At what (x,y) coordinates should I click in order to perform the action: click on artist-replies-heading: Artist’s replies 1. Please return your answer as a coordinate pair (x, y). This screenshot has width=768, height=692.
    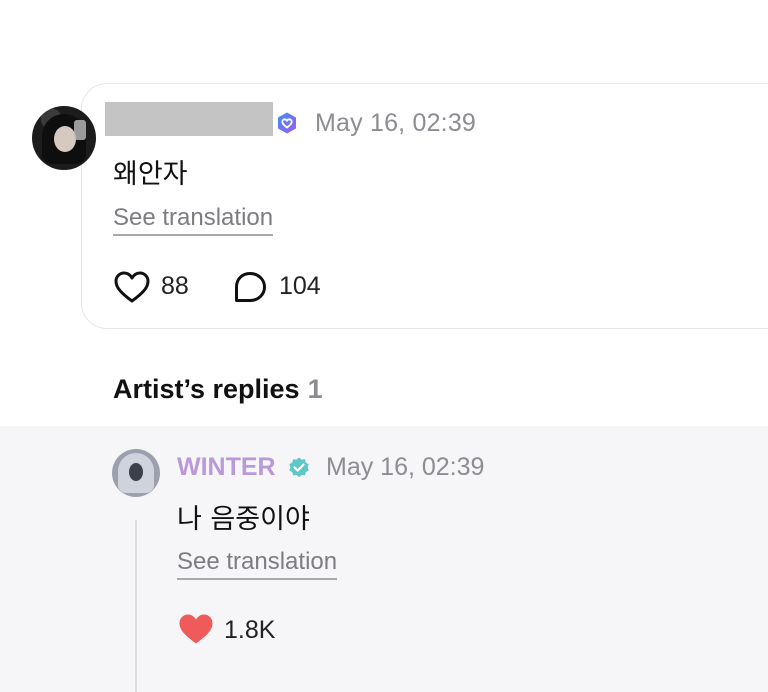
    Looking at the image, I should click on (218, 389).